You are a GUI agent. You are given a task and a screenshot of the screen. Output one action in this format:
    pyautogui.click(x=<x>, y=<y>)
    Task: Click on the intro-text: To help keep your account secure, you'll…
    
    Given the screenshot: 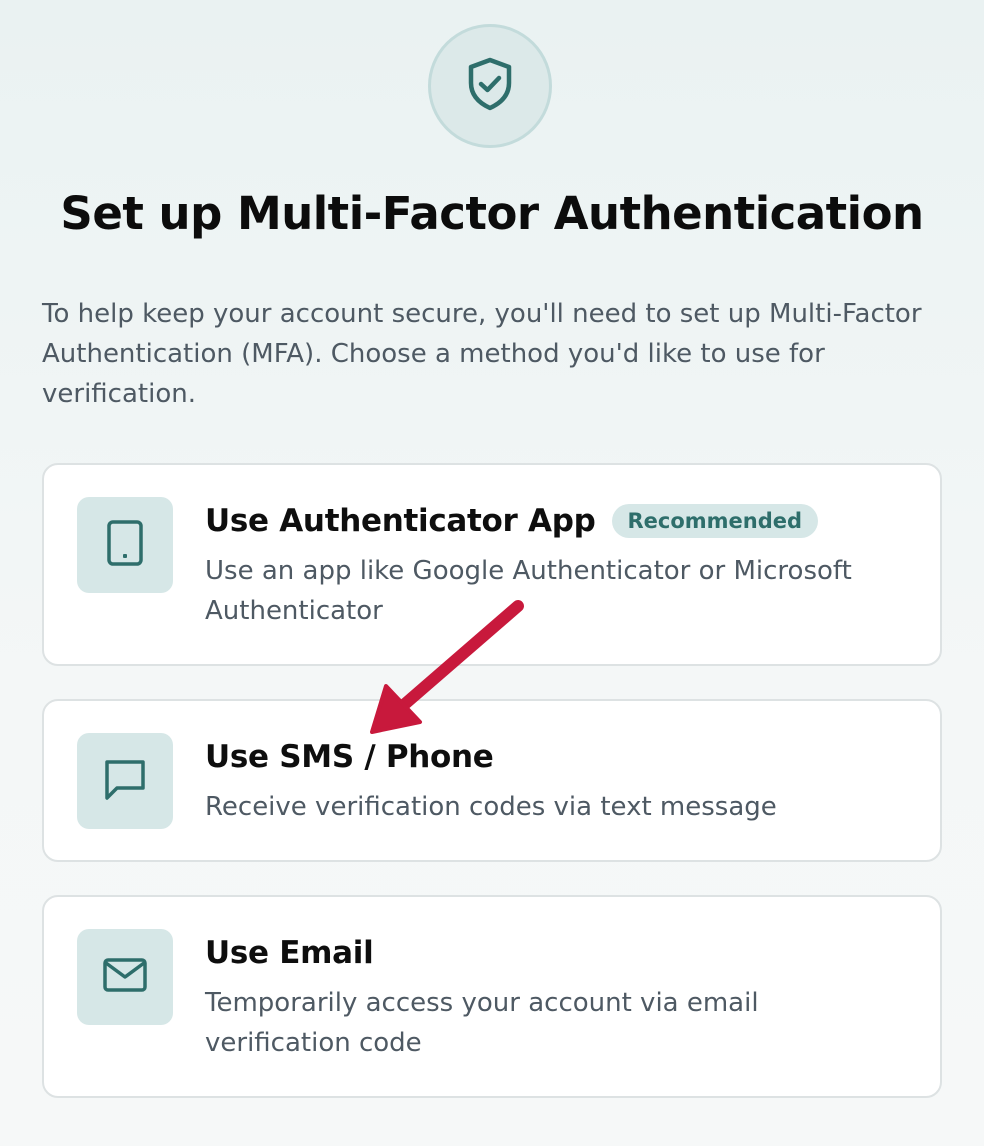 What is the action you would take?
    pyautogui.click(x=482, y=354)
    